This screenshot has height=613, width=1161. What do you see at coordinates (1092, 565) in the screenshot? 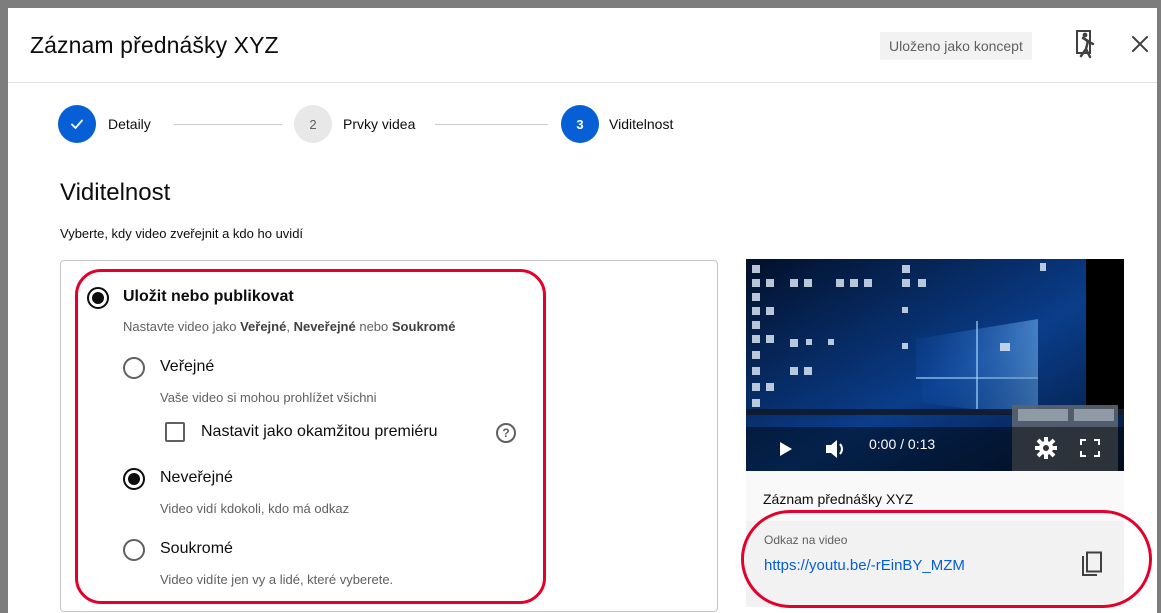
I see `copy-icon` at bounding box center [1092, 565].